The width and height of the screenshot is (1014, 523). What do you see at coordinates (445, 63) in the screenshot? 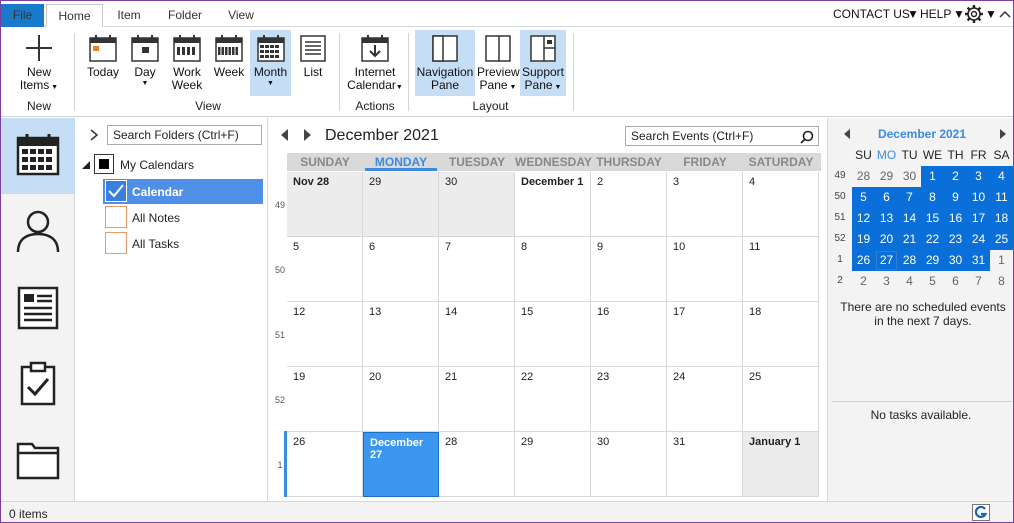
I see `navigation-pane-button: Navigation Pane` at bounding box center [445, 63].